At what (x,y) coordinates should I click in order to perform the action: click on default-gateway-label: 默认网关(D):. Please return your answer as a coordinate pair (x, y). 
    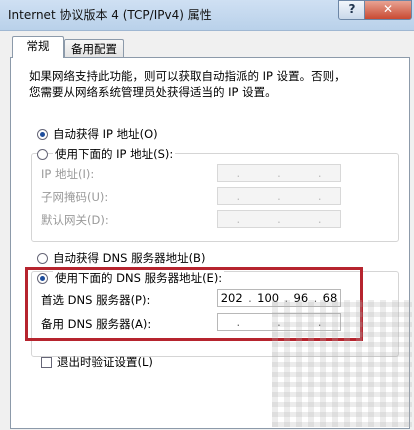
    Looking at the image, I should click on (75, 220).